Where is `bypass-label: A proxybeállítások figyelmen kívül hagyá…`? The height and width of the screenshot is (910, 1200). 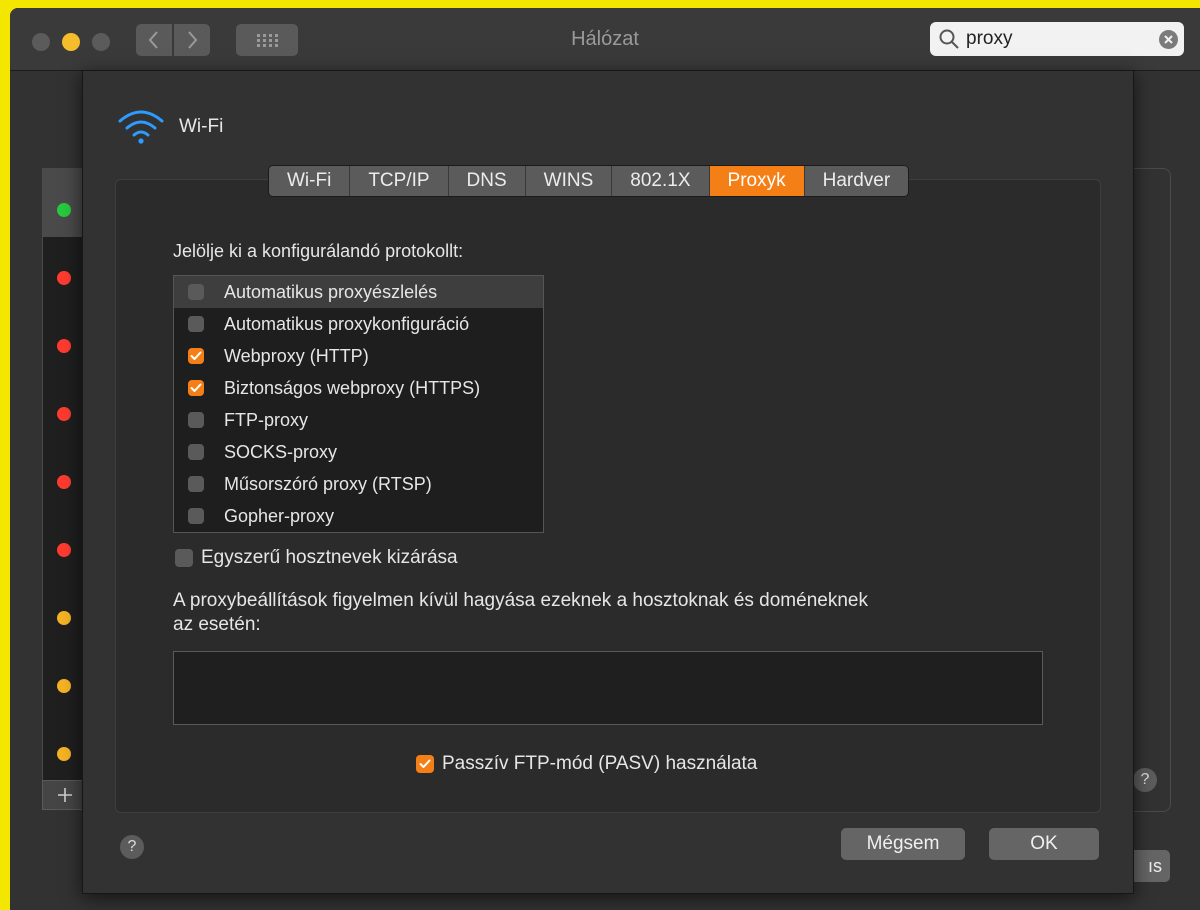
bypass-label: A proxybeállítások figyelmen kívül hagyá… is located at coordinates (583, 613).